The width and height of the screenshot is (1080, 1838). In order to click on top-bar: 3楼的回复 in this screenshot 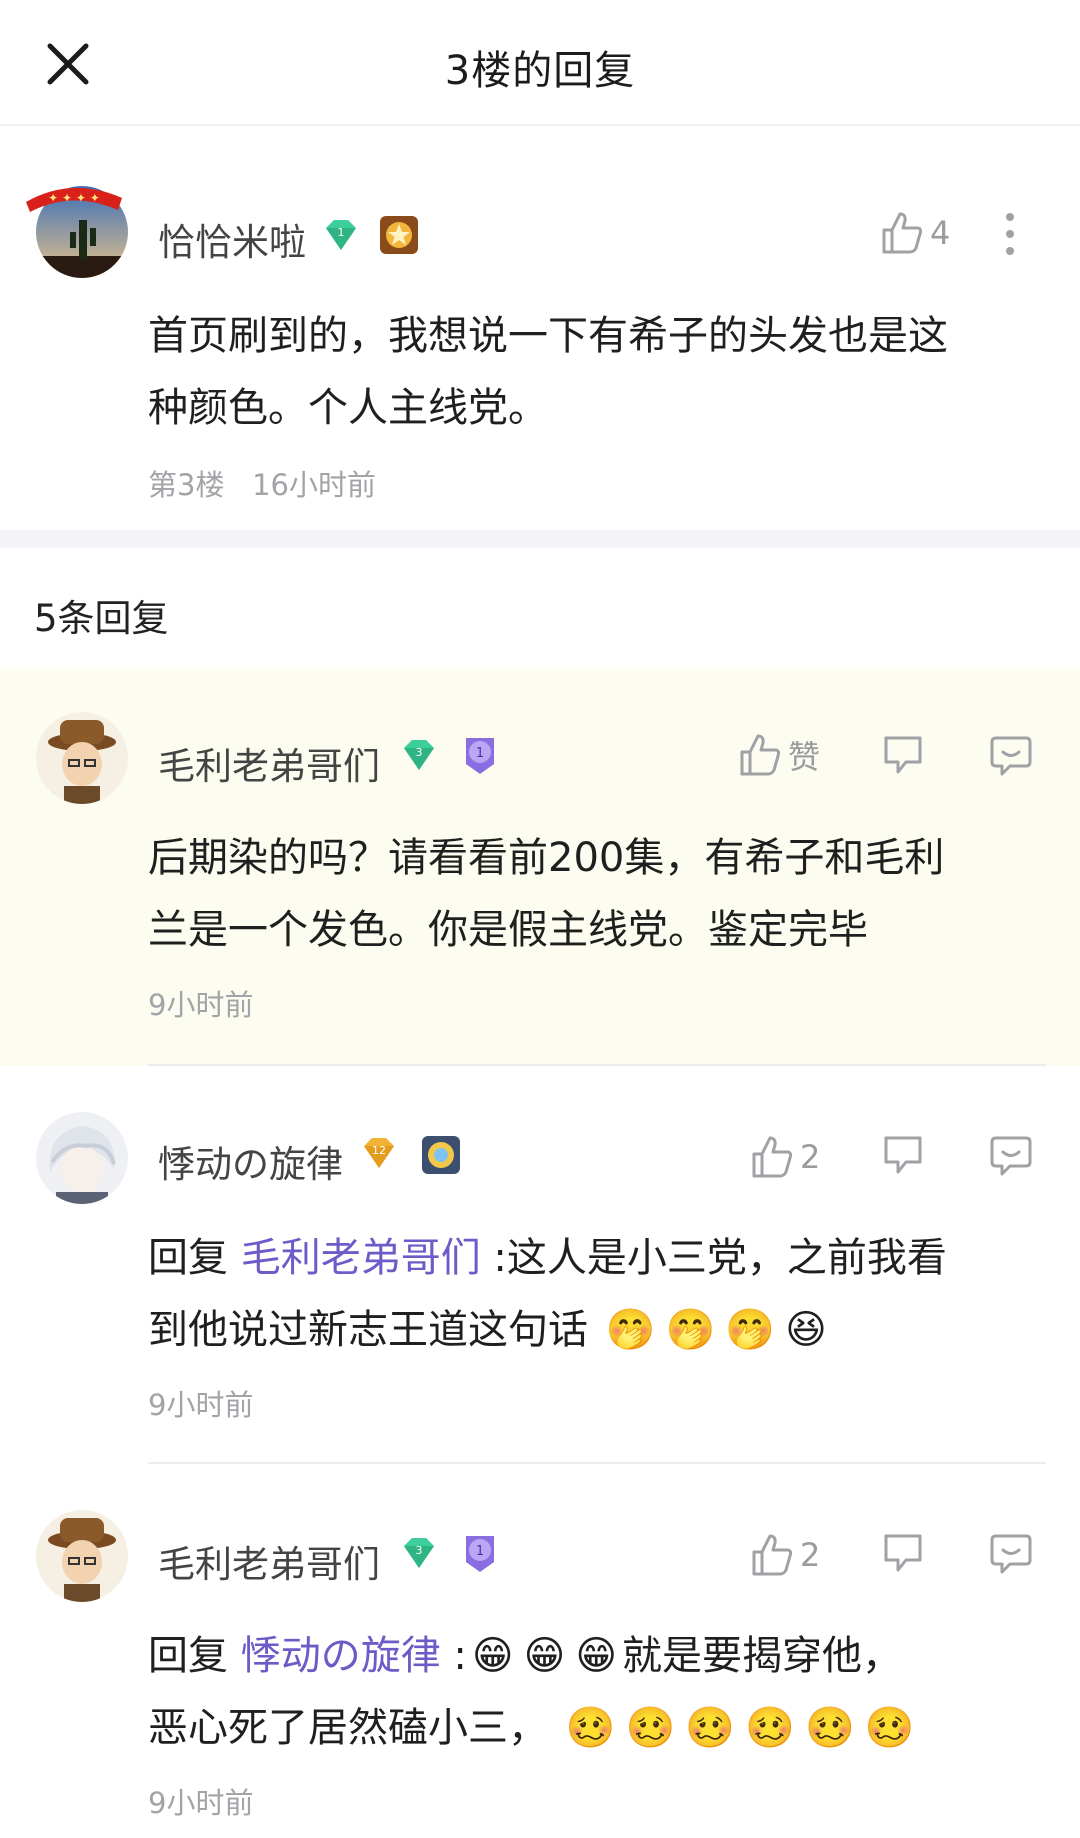, I will do `click(540, 63)`.